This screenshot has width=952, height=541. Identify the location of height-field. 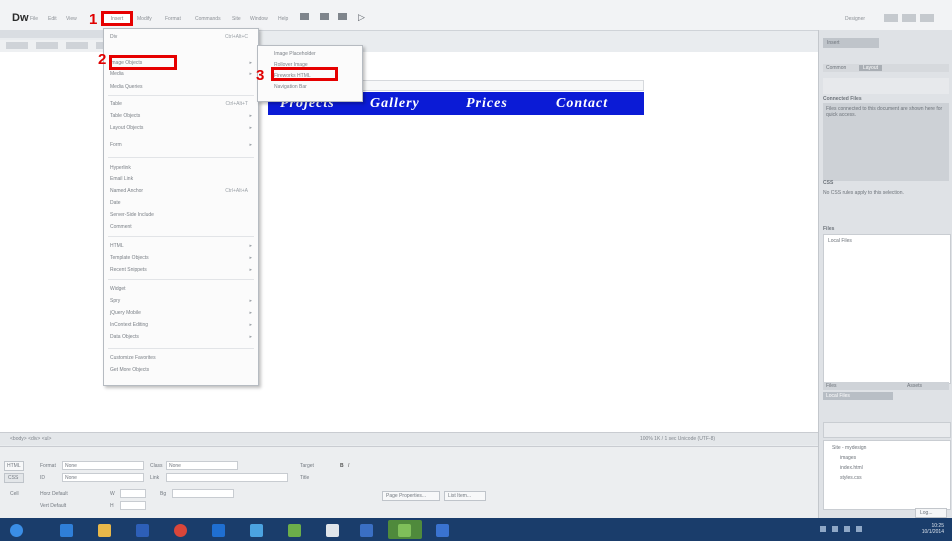
(133, 505).